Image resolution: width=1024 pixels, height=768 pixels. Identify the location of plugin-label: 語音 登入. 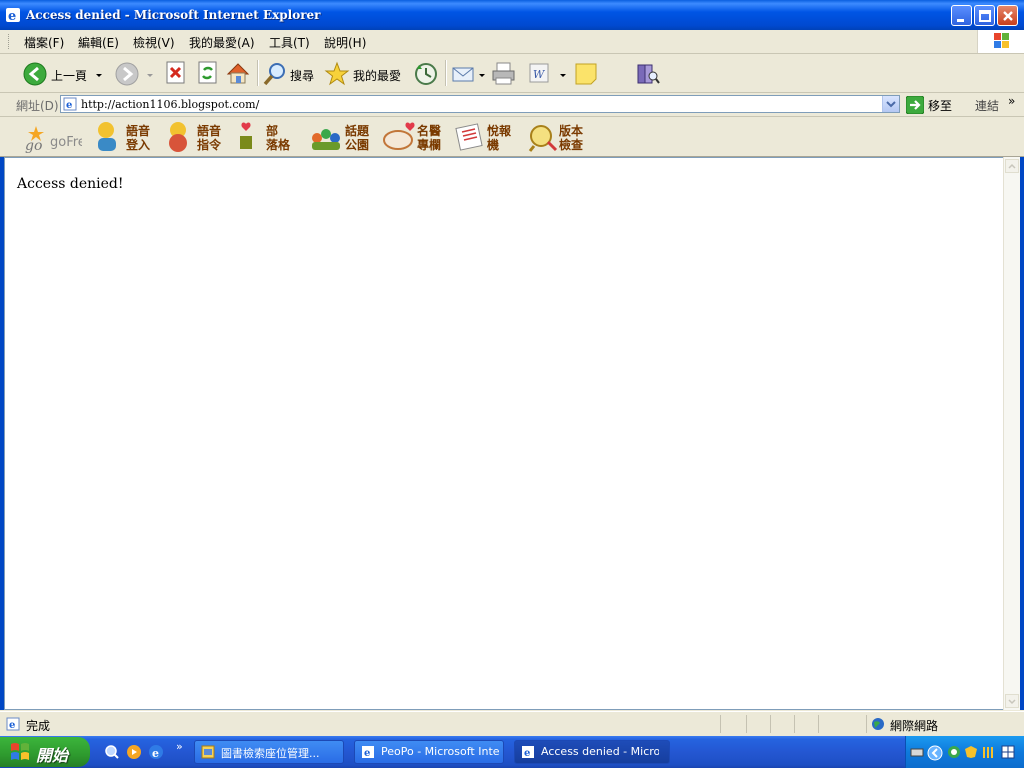
(138, 138).